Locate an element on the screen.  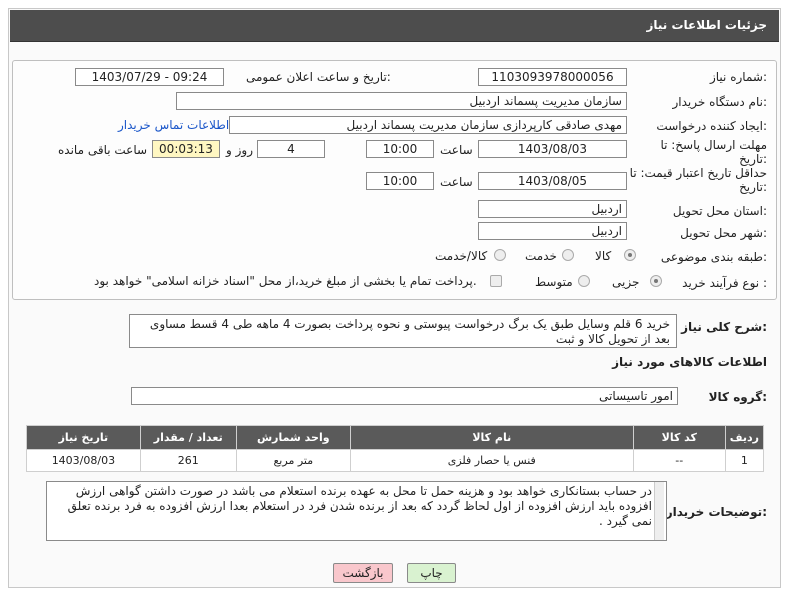
city-label: شهر محل تحویل: is located at coordinates (723, 233).